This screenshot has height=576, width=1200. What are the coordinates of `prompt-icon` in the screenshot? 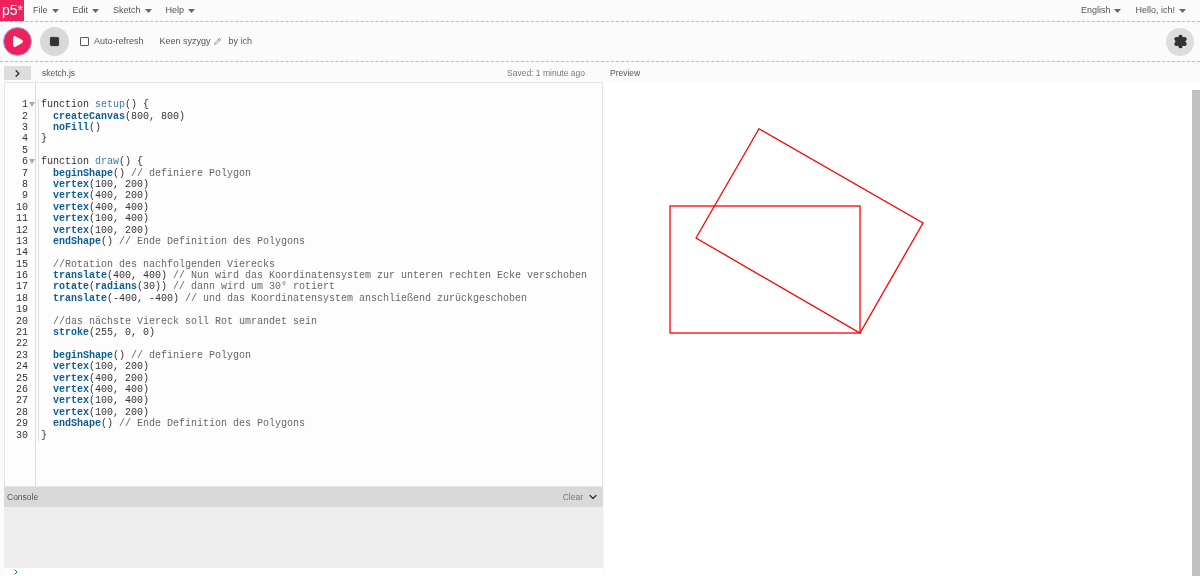 It's located at (16, 572).